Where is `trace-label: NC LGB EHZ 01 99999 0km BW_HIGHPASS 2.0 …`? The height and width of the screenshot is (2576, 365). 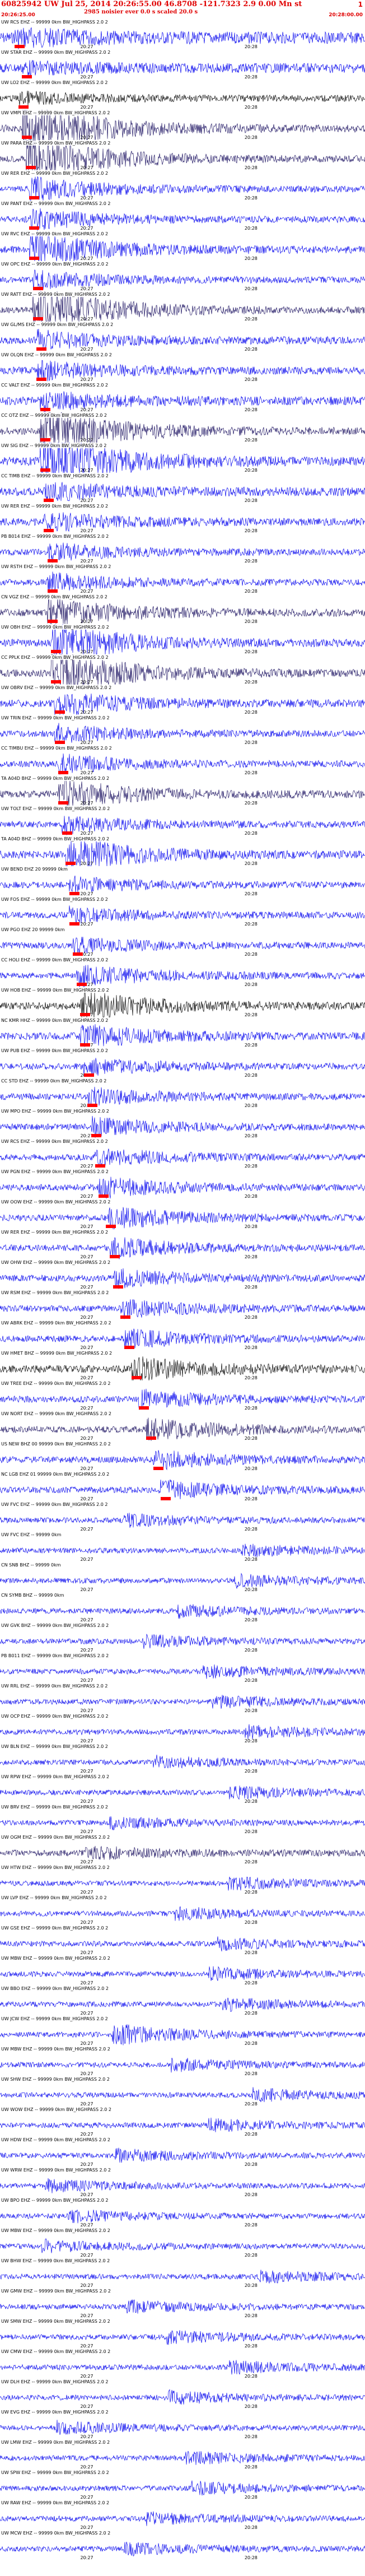 trace-label: NC LGB EHZ 01 99999 0km BW_HIGHPASS 2.0 … is located at coordinates (55, 1474).